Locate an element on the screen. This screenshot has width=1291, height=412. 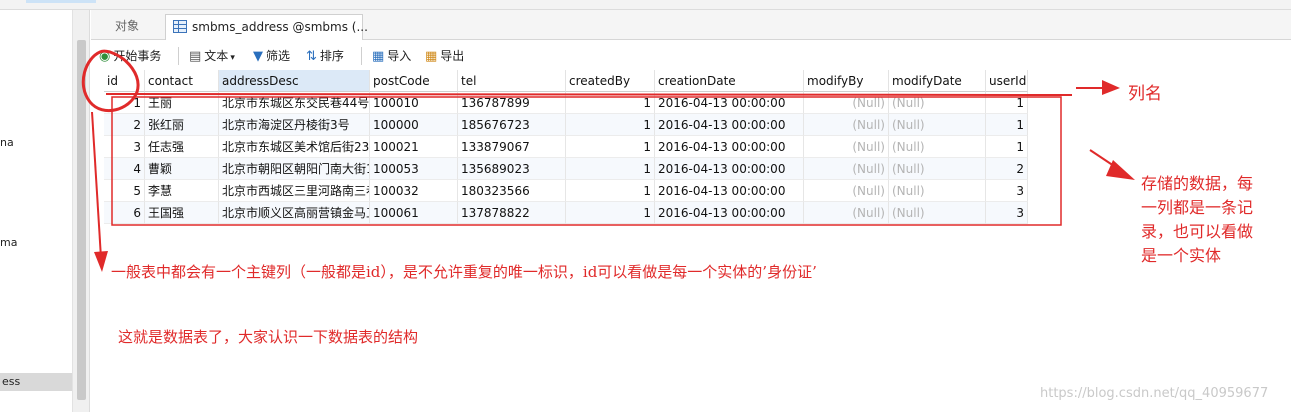
header-underline-annotation is located at coordinates (589, 93).